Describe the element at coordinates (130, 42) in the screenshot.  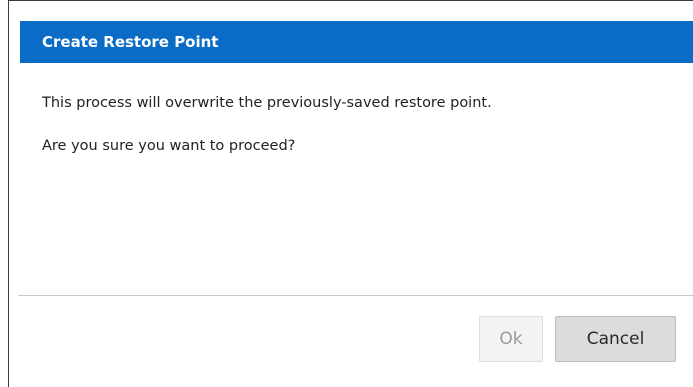
I see `dialog-title: Create Restore Point` at that location.